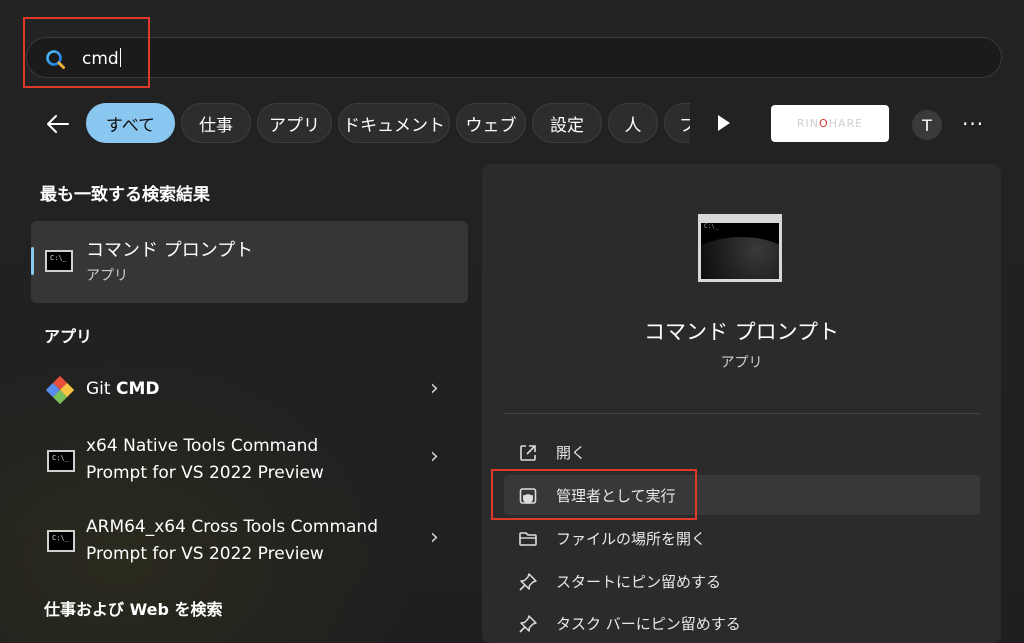 The image size is (1024, 643). What do you see at coordinates (648, 624) in the screenshot?
I see `action-pin-to-taskbar-label: タスク バーにピン留めする` at bounding box center [648, 624].